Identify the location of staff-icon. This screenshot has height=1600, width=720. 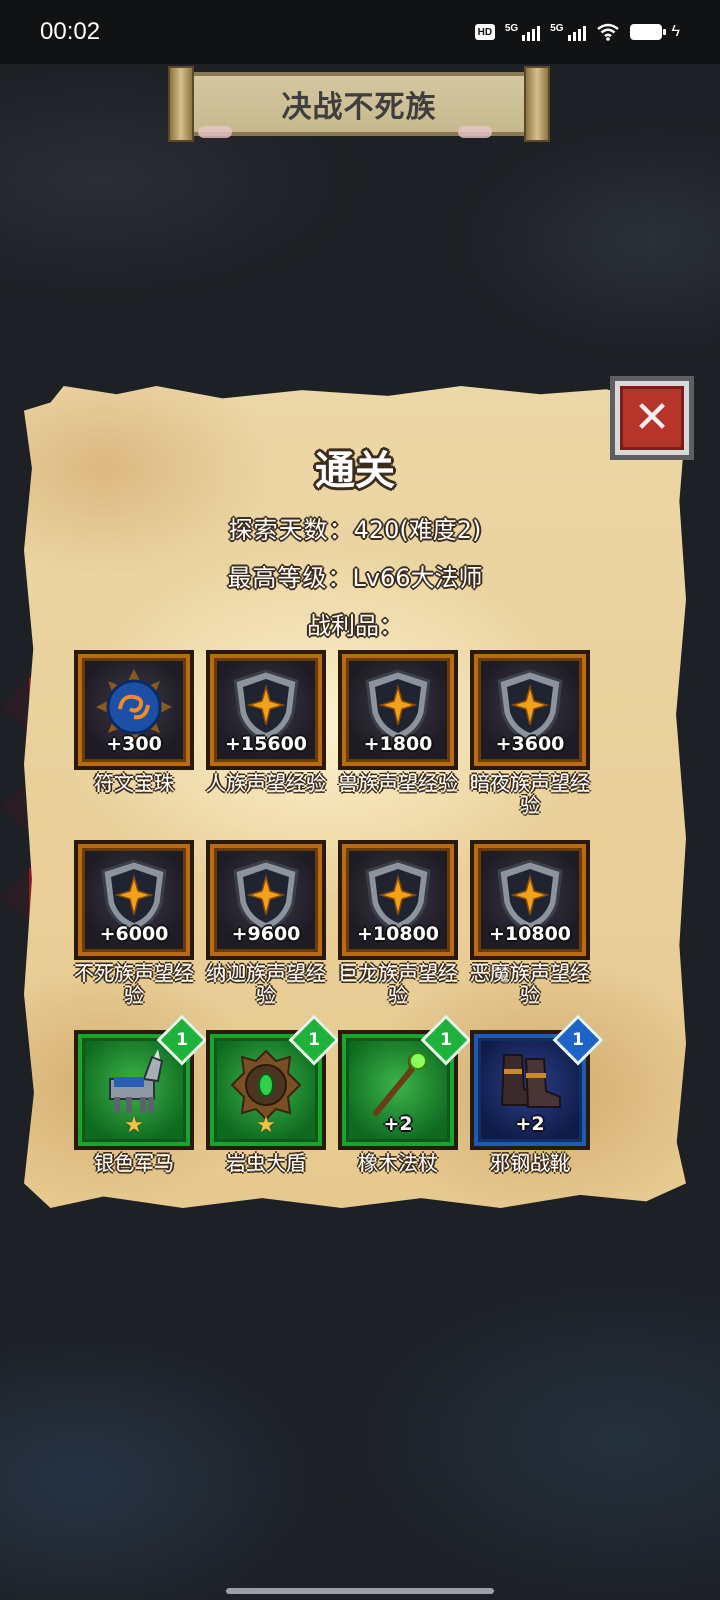
(400, 1084).